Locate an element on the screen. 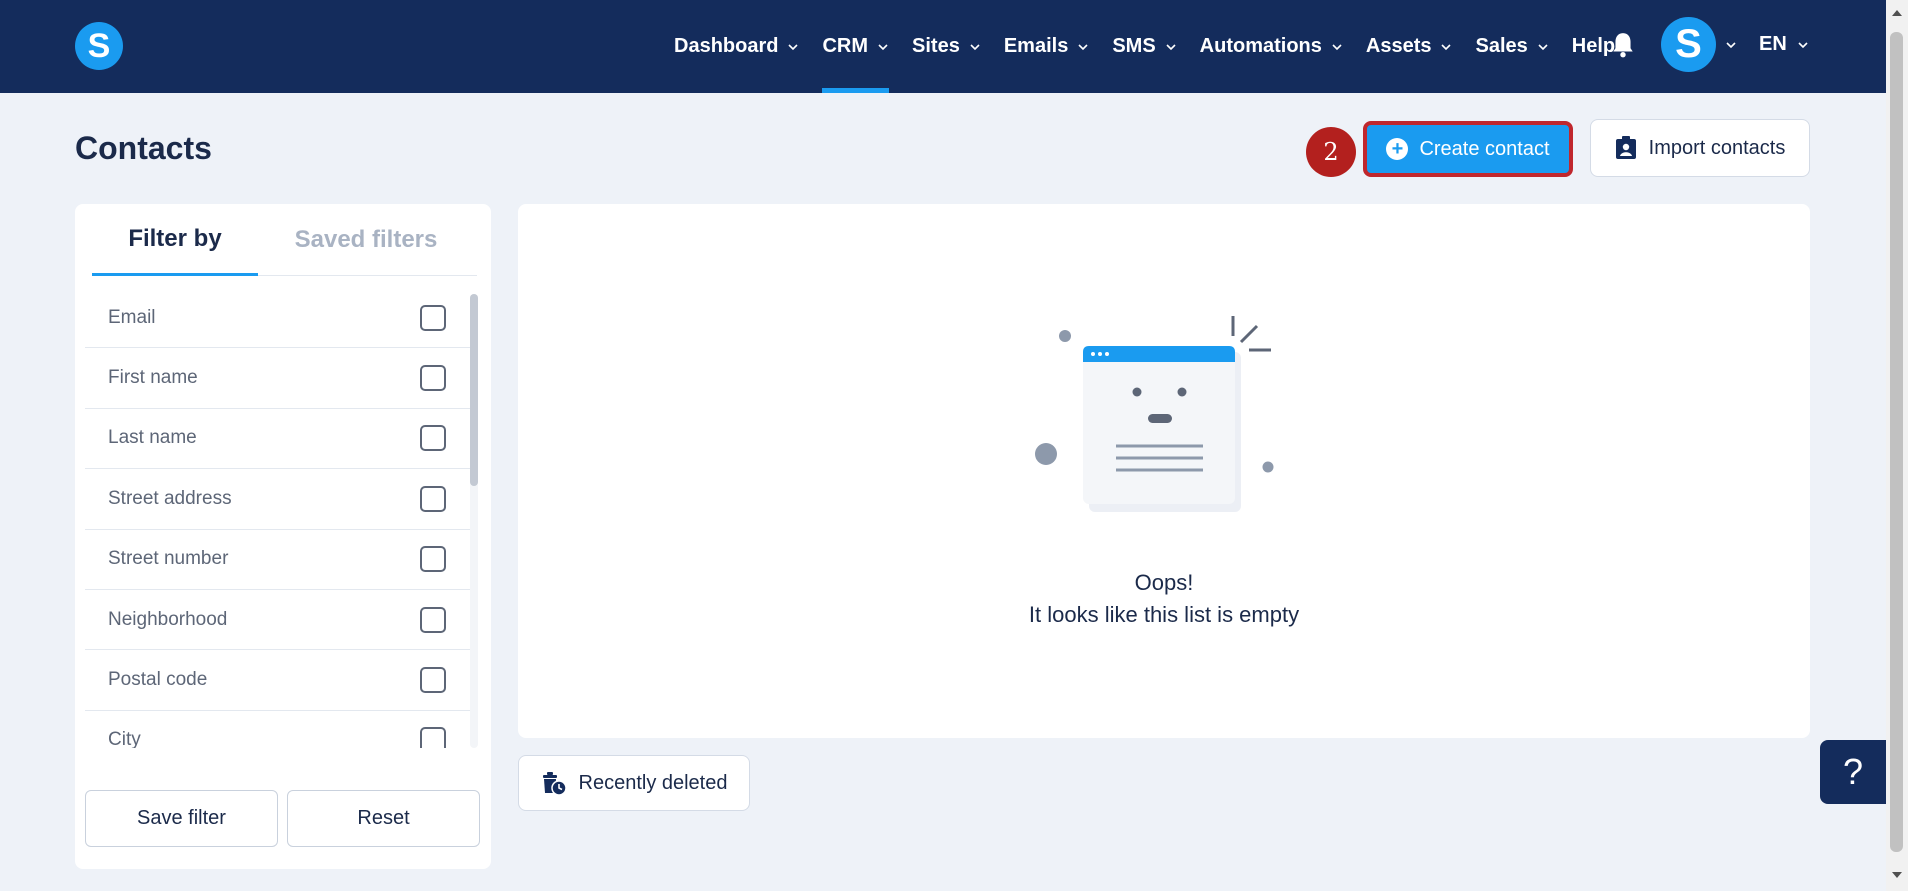 The height and width of the screenshot is (891, 1908). nav-item-help: Help is located at coordinates (1593, 46).